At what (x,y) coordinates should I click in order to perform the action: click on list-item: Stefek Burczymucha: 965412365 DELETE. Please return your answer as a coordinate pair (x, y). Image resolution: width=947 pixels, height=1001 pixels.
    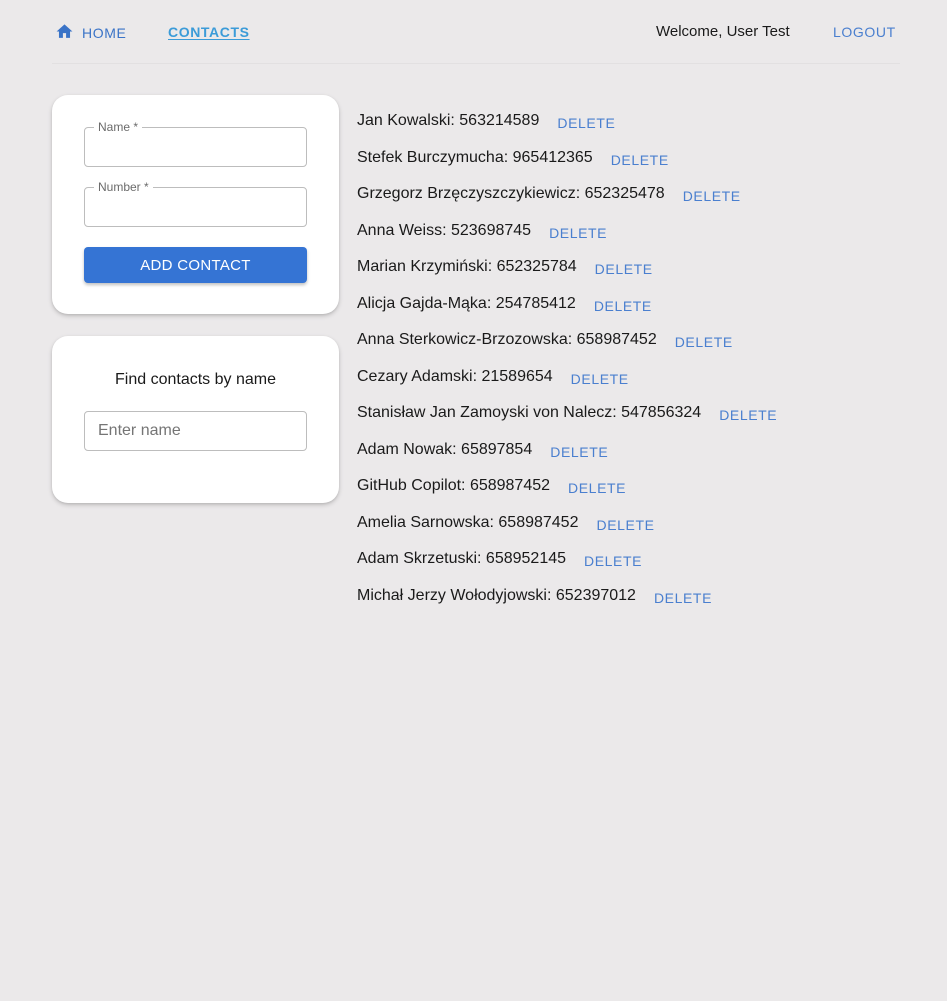
    Looking at the image, I should click on (567, 158).